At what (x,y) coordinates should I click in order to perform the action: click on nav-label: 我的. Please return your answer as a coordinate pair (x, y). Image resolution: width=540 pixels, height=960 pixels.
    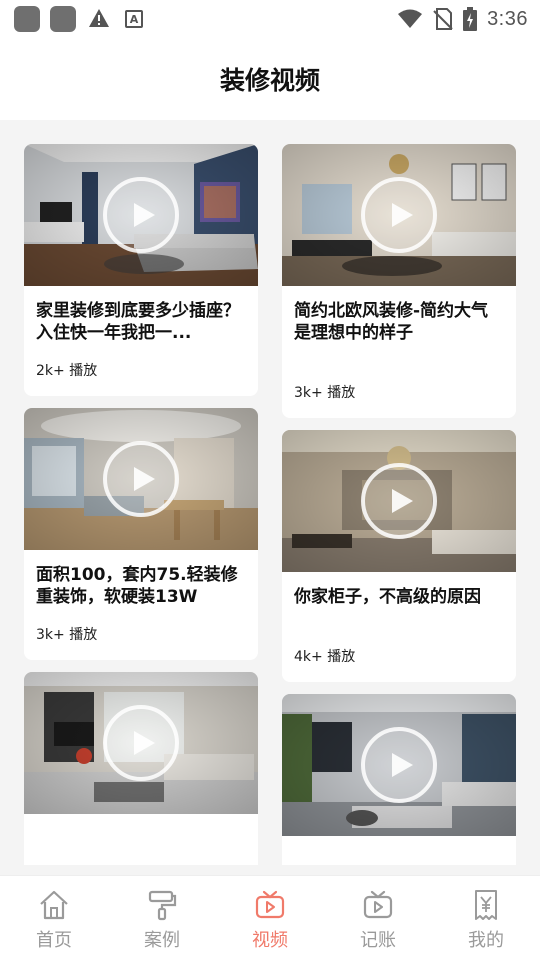
    Looking at the image, I should click on (486, 940).